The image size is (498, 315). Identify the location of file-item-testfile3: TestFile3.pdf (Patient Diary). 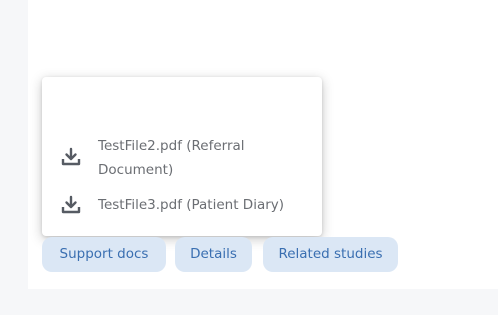
(182, 205).